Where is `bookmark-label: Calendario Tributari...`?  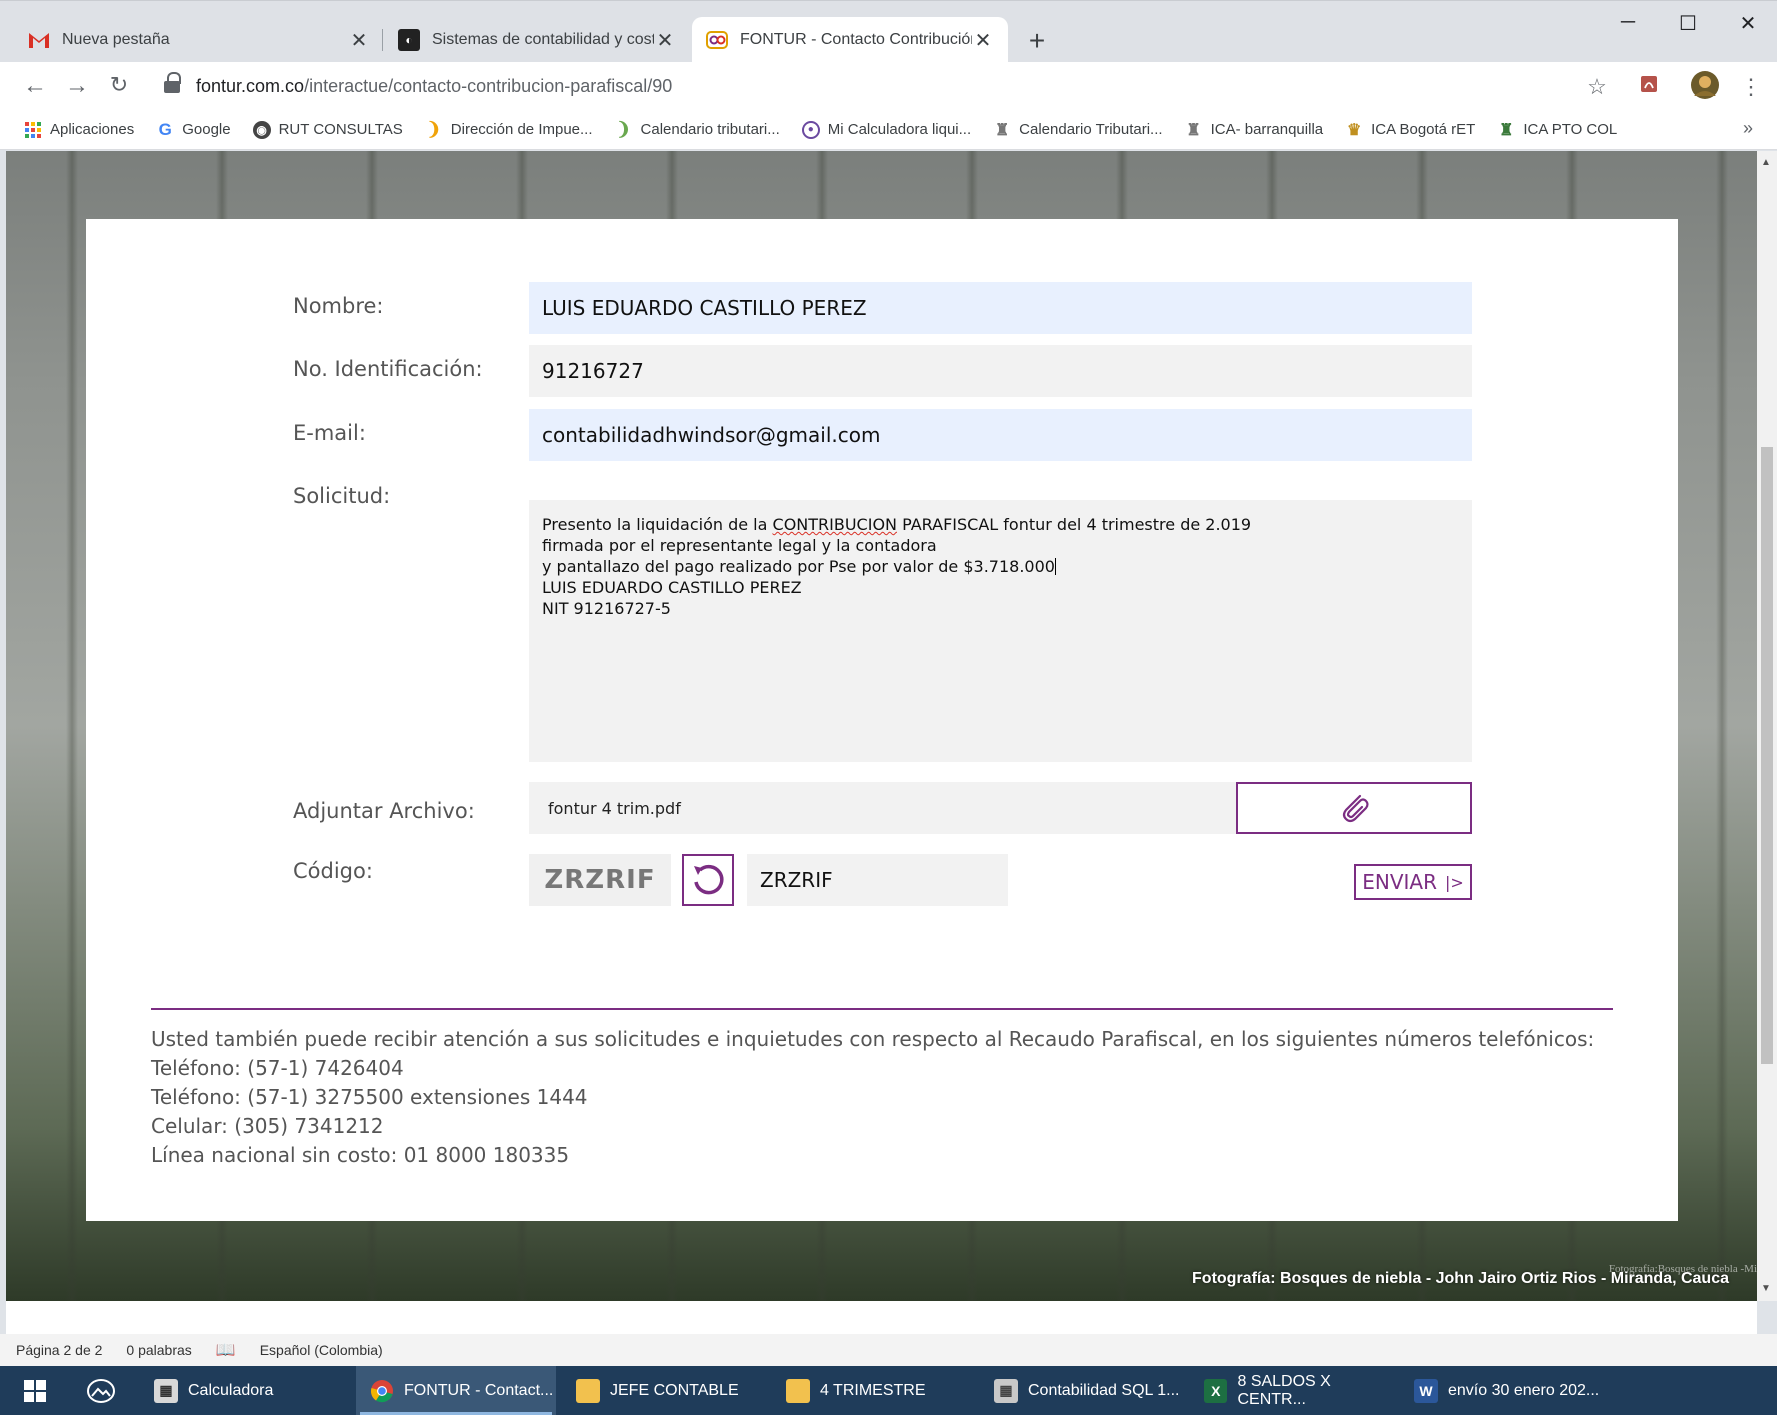 bookmark-label: Calendario Tributari... is located at coordinates (1091, 129).